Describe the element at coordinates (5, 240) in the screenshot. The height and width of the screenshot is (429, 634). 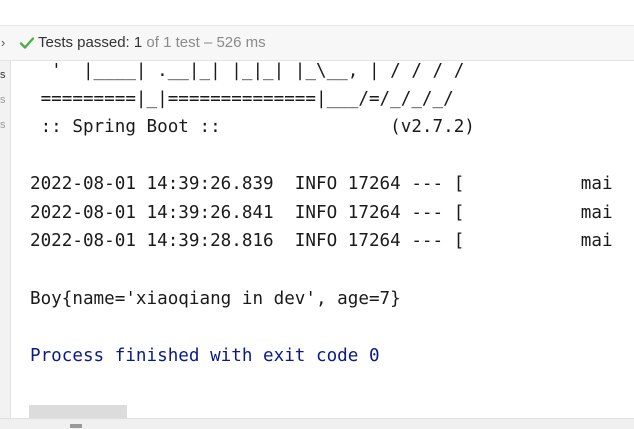
I see `side-gutter: s s s` at that location.